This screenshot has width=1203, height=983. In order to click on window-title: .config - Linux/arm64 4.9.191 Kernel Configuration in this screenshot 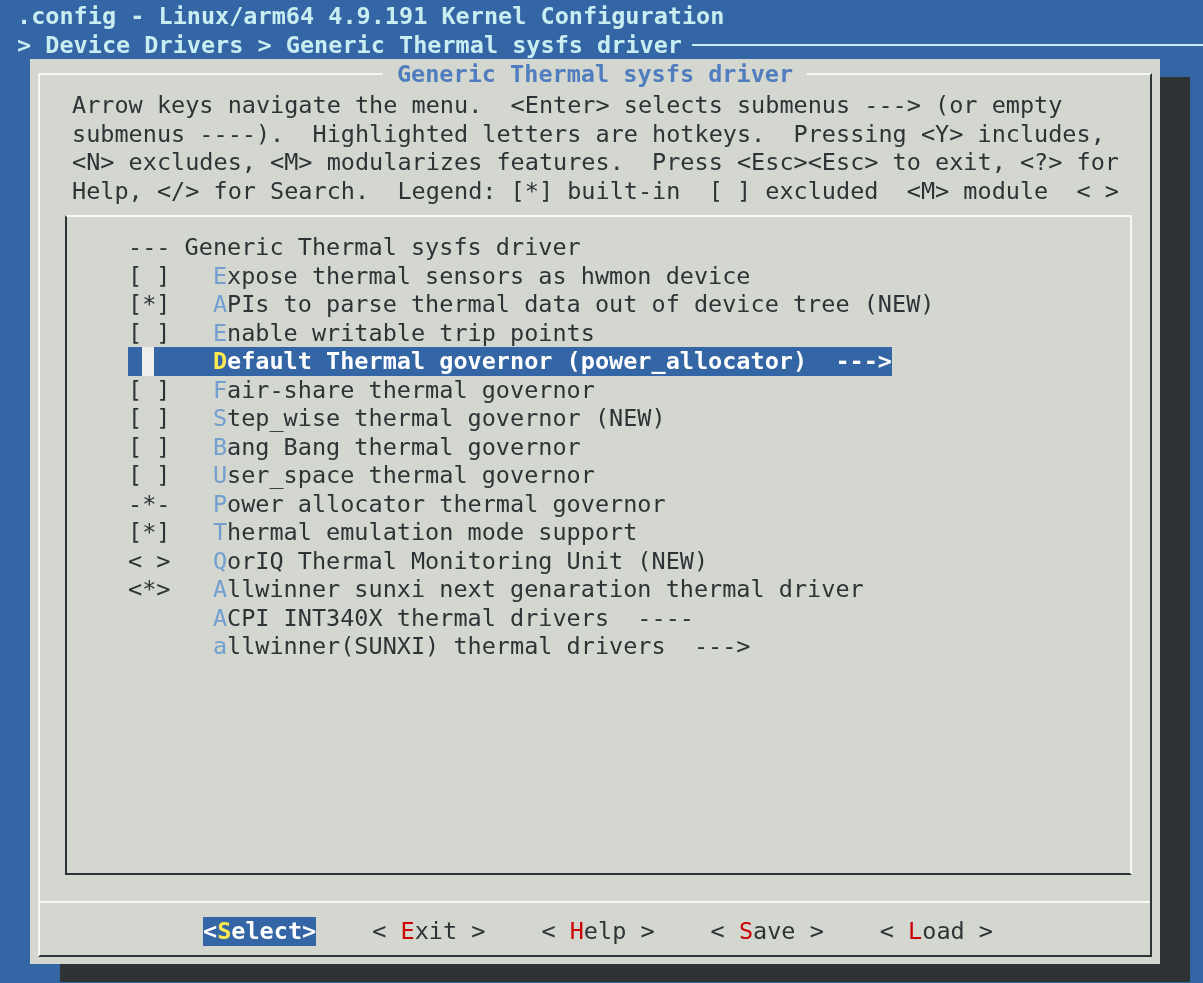, I will do `click(371, 16)`.